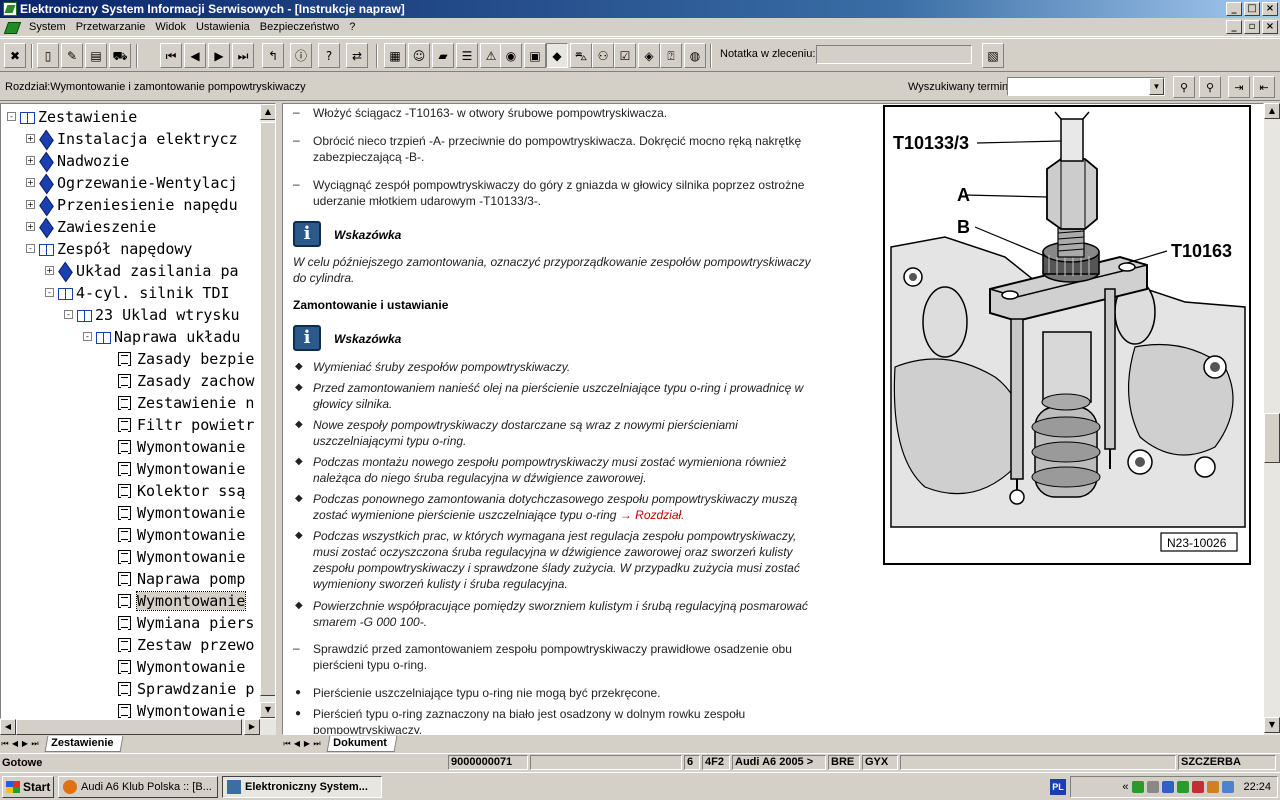 The width and height of the screenshot is (1280, 800). I want to click on tree-item: - 23 Uklad wtrysku, so click(152, 314).